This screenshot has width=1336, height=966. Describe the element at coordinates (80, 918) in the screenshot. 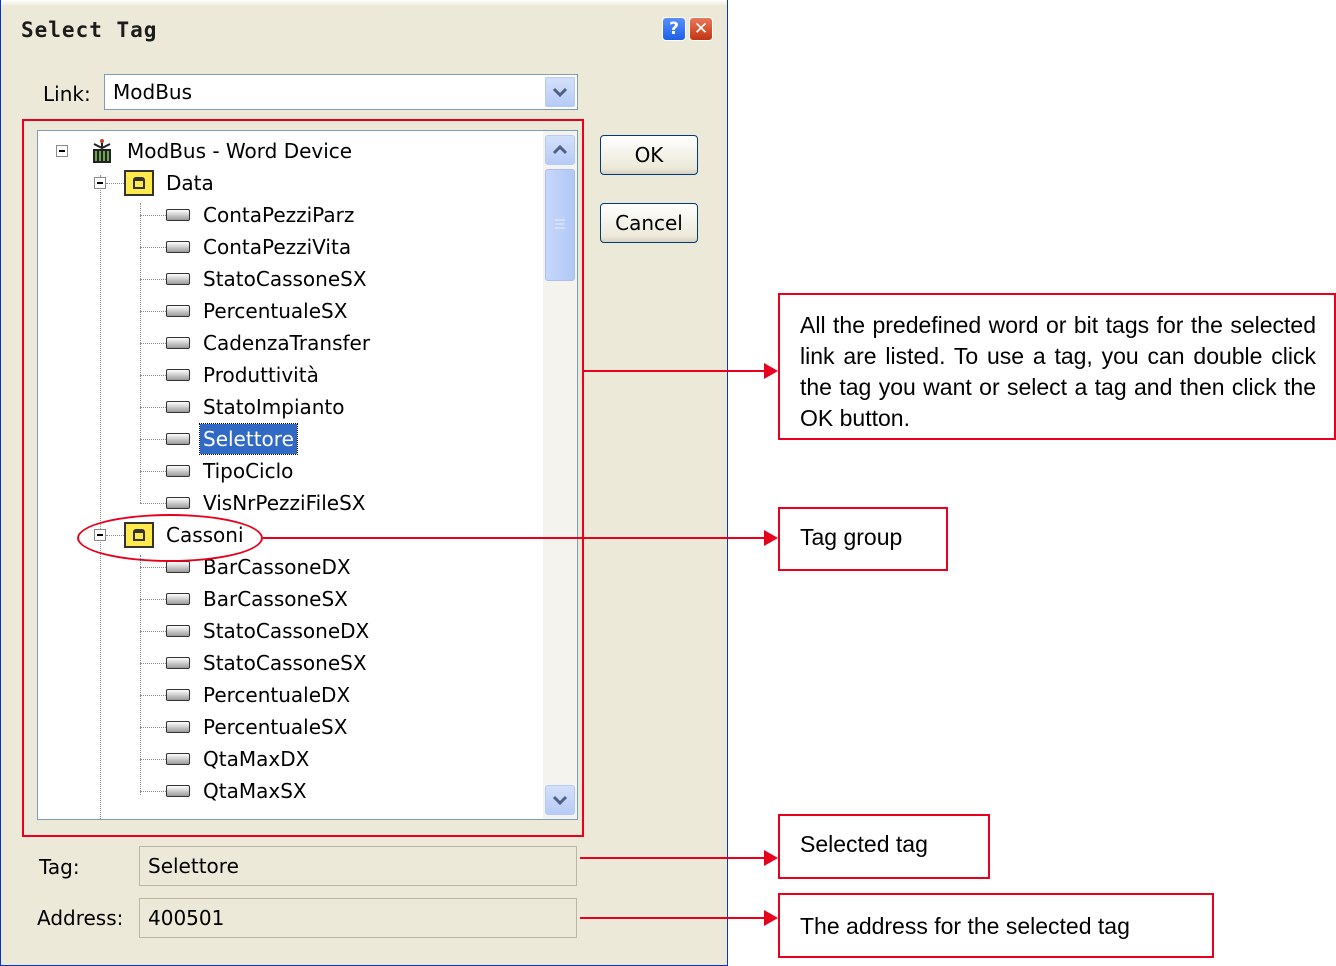

I see `address-label: Address:` at that location.